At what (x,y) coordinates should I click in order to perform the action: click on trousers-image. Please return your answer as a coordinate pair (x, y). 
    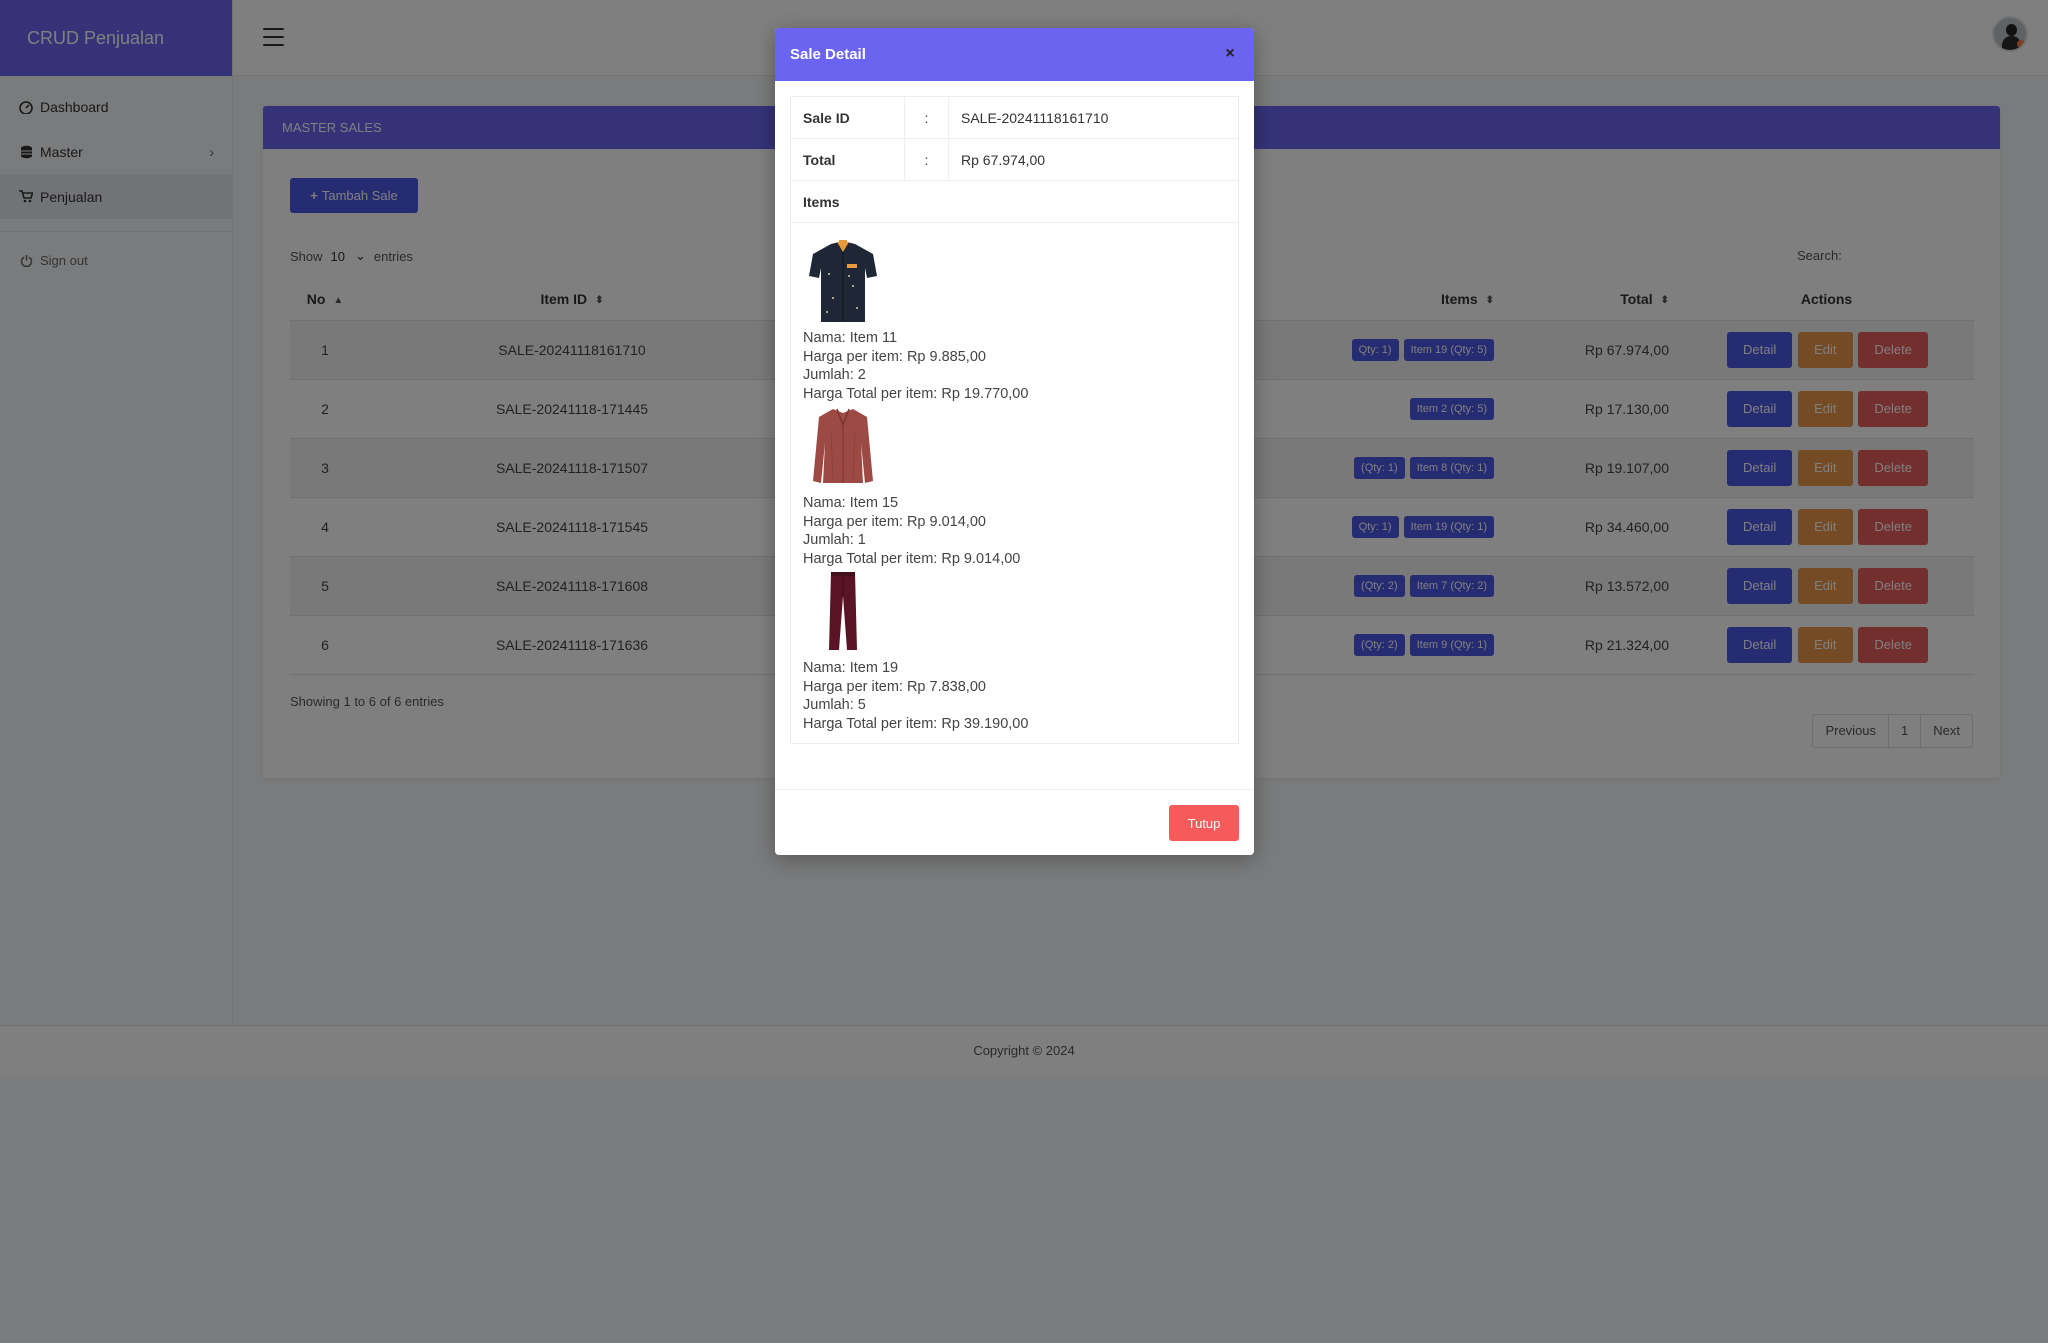
    Looking at the image, I should click on (843, 611).